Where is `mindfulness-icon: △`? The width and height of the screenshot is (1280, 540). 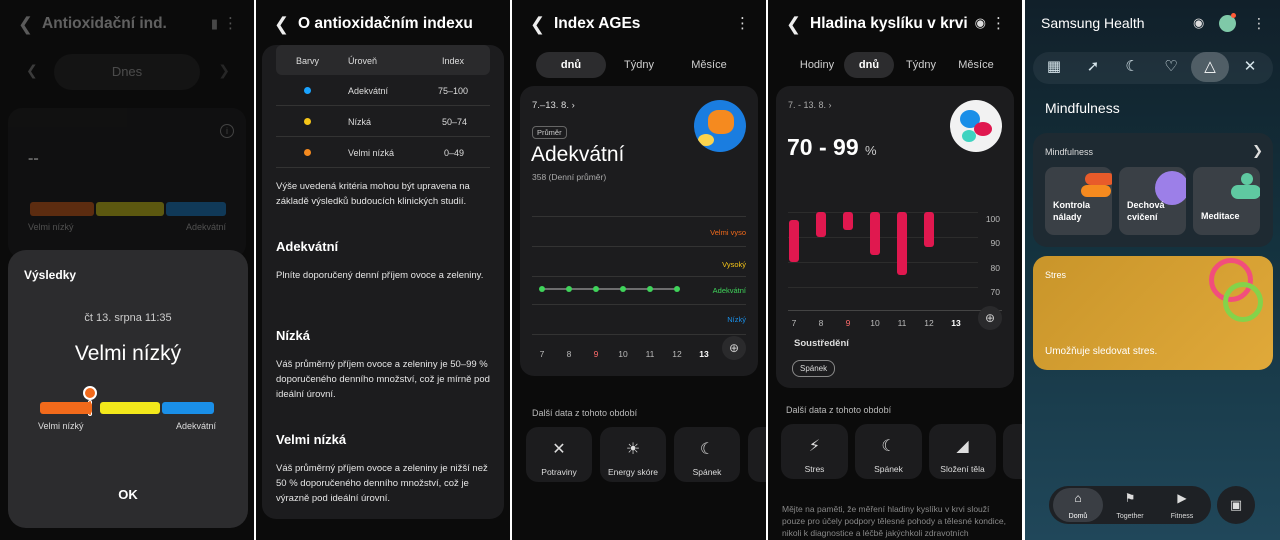 mindfulness-icon: △ is located at coordinates (1210, 67).